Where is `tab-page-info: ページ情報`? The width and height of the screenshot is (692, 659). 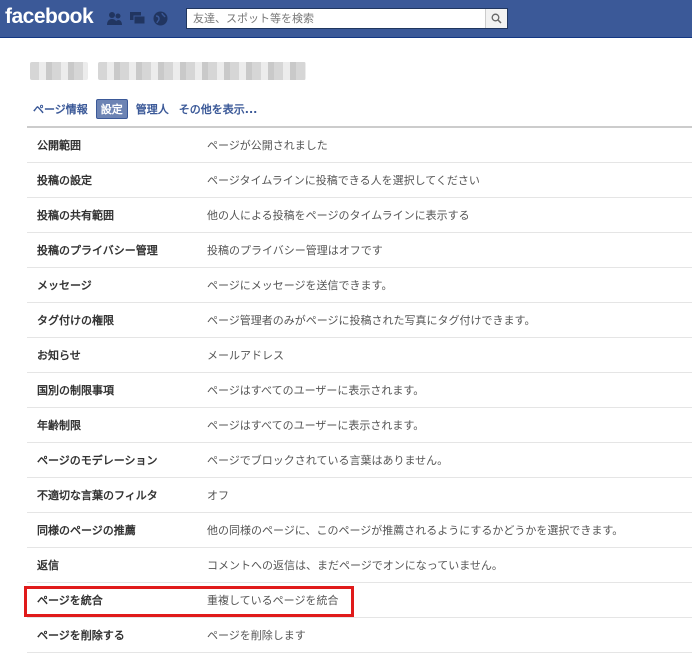 tab-page-info: ページ情報 is located at coordinates (60, 109).